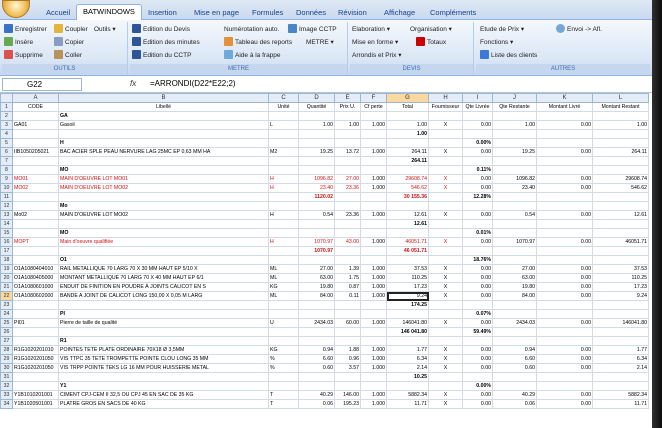  I want to click on cell-c16: H, so click(283, 242).